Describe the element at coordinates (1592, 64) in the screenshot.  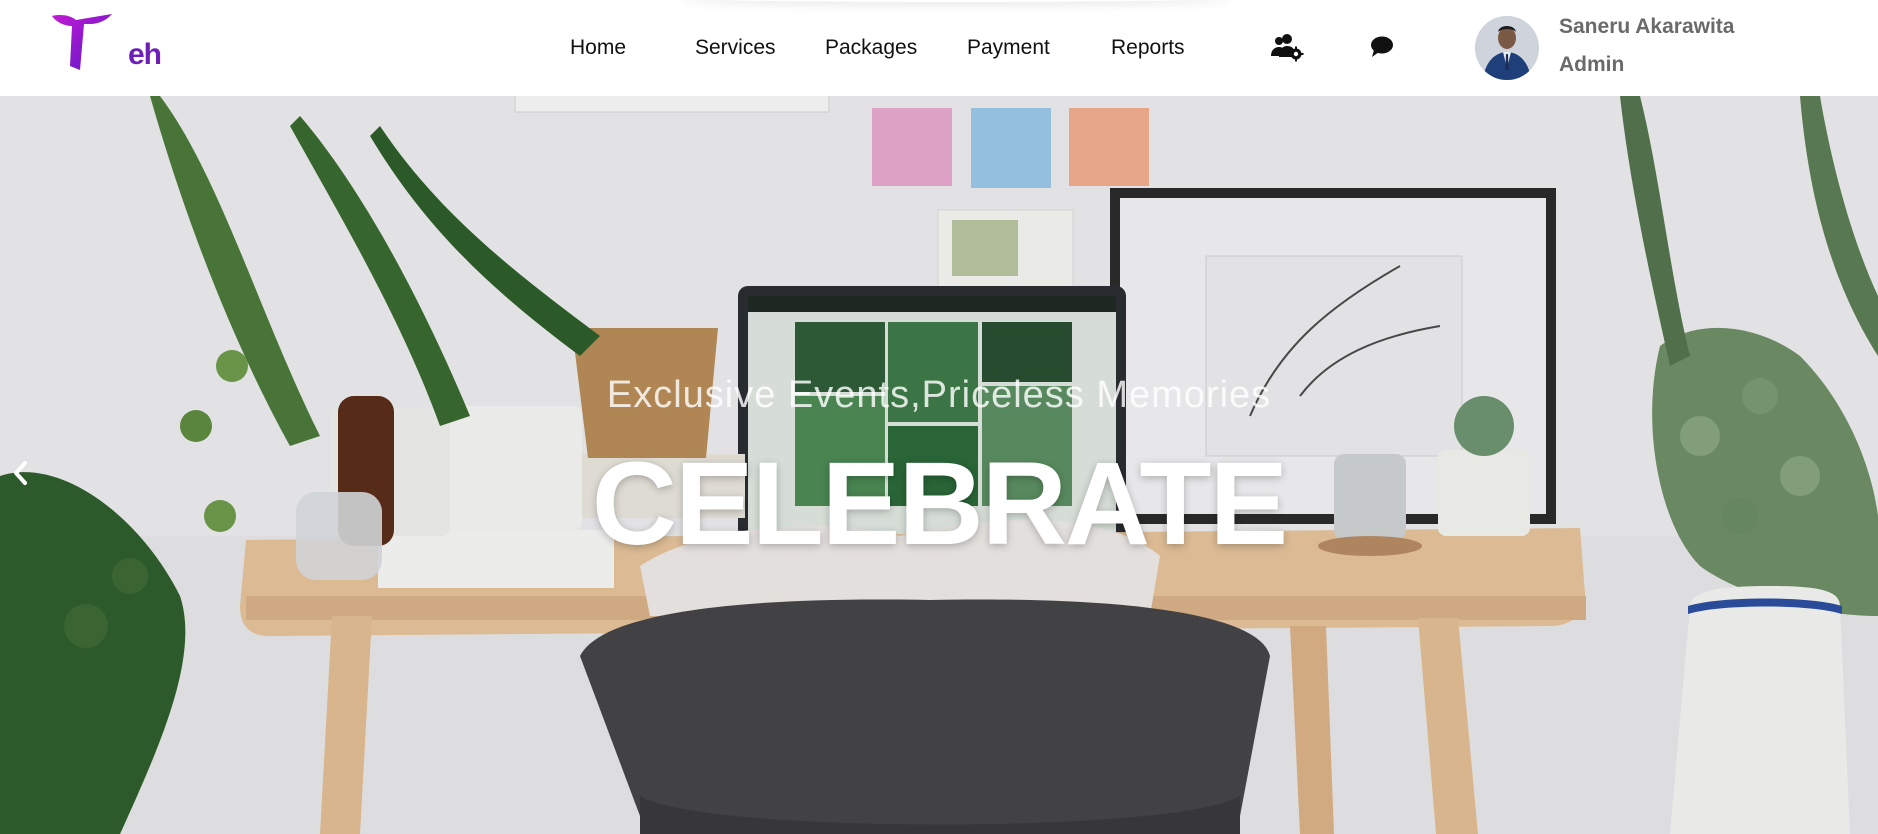
I see `user-role: Admin` at that location.